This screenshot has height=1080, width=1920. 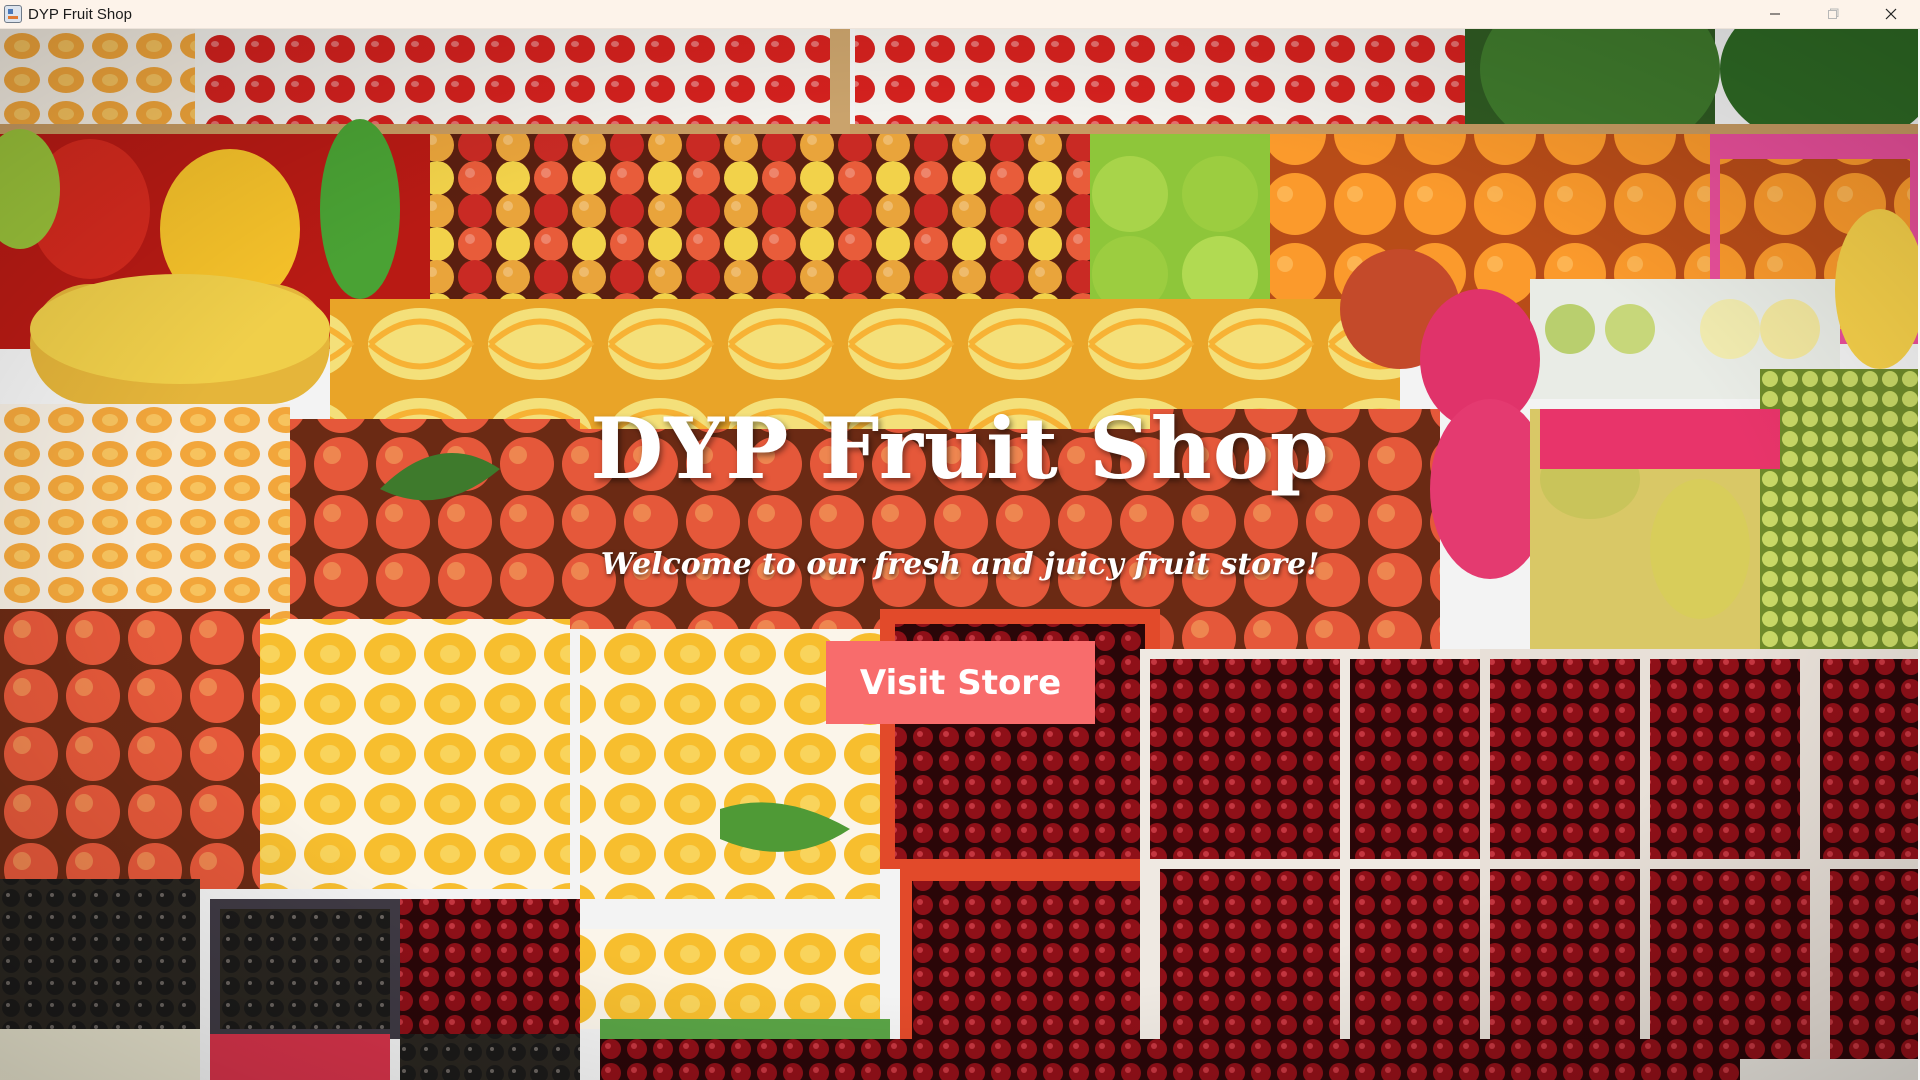 I want to click on window-title: DYP Fruit Shop, so click(x=80, y=14).